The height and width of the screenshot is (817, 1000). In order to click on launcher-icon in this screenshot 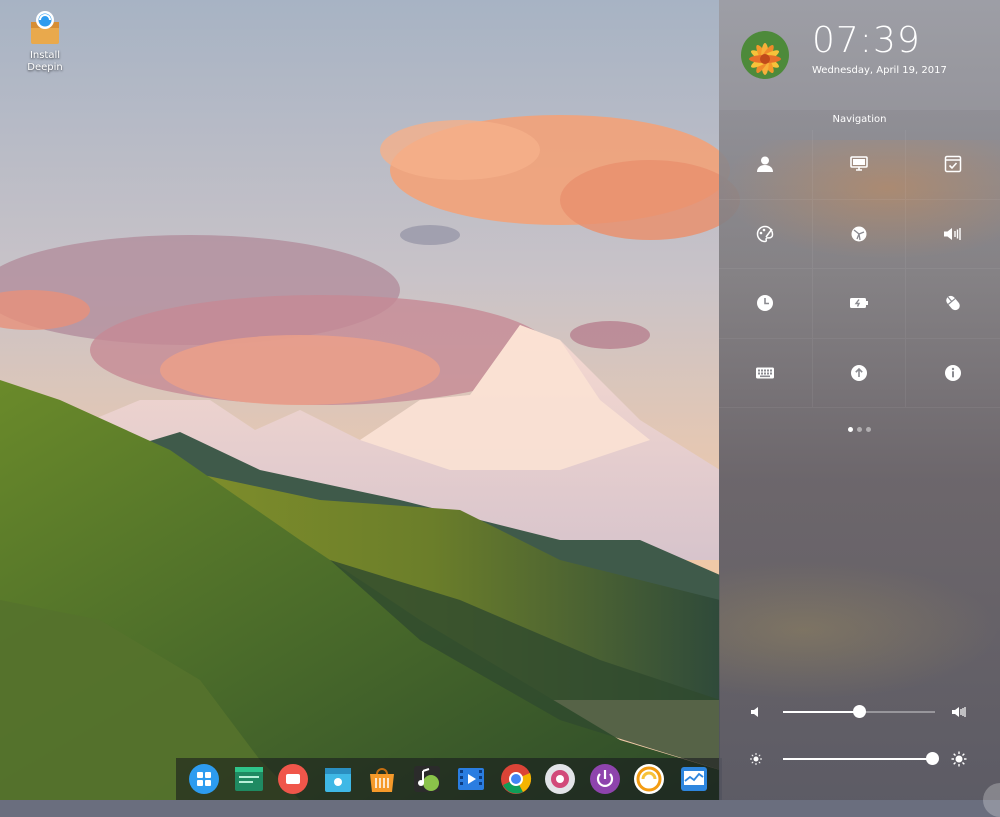, I will do `click(204, 779)`.